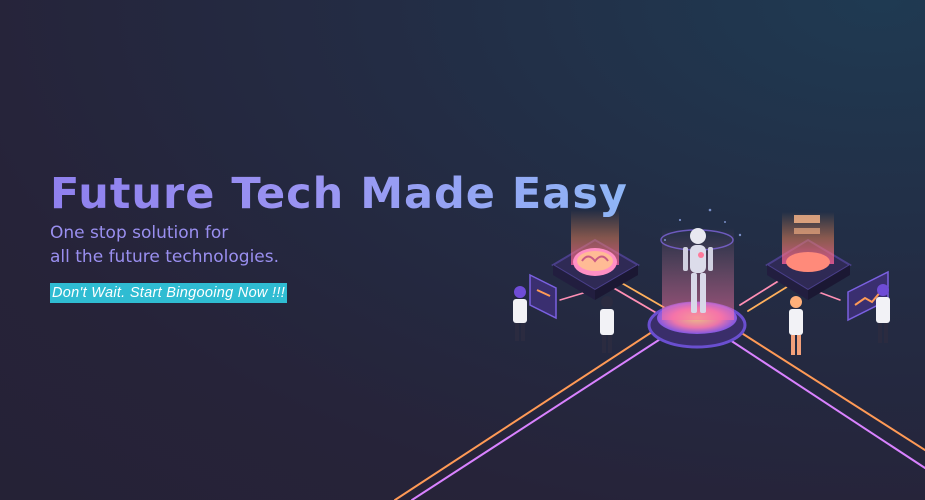  Describe the element at coordinates (139, 233) in the screenshot. I see `hero-subline-line-1: One stop solution for` at that location.